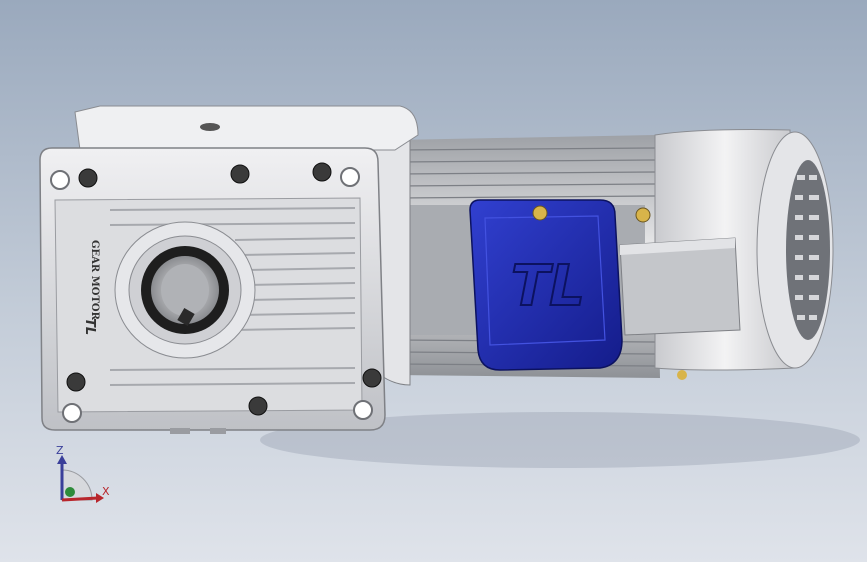 The width and height of the screenshot is (867, 562). I want to click on y-axis-dot, so click(70, 492).